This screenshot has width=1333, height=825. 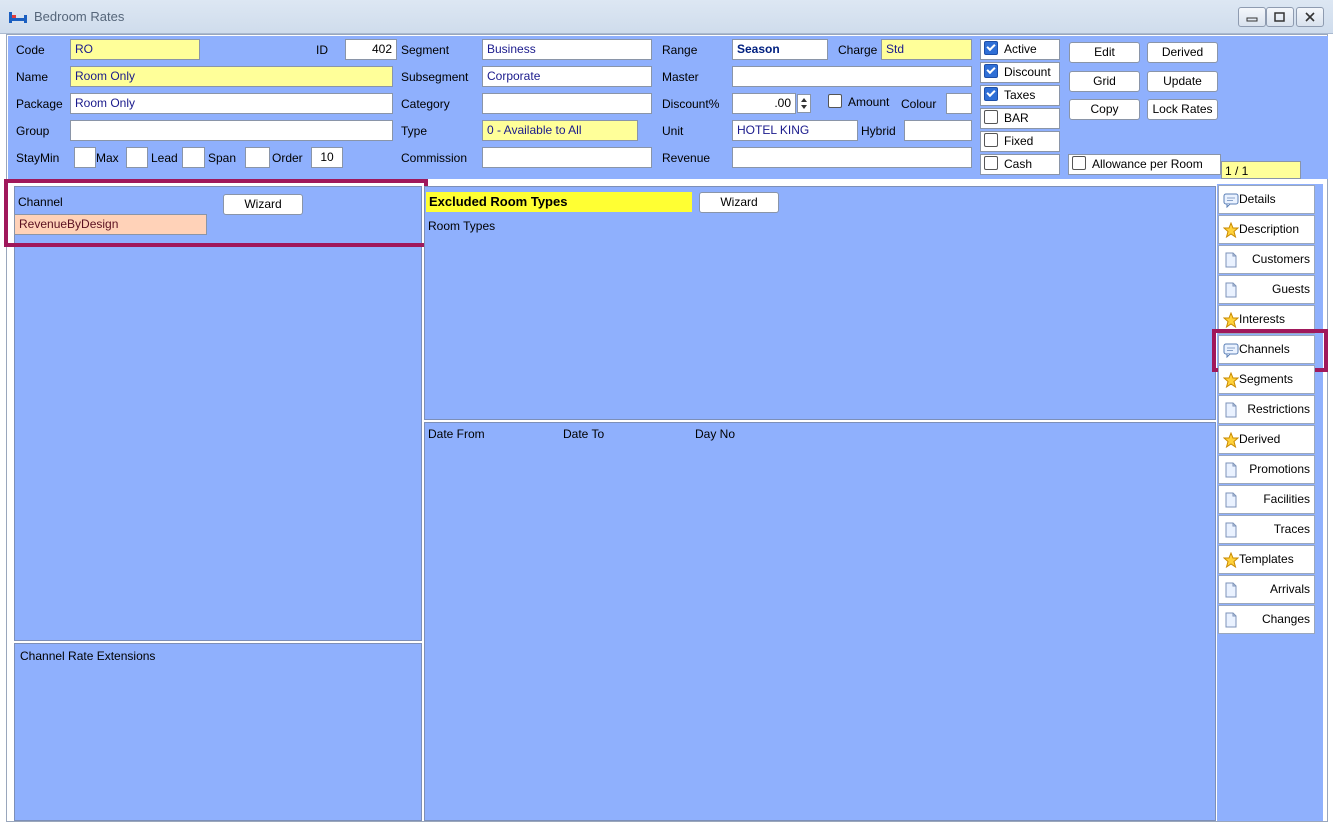 I want to click on colour-label: Colour, so click(x=919, y=104).